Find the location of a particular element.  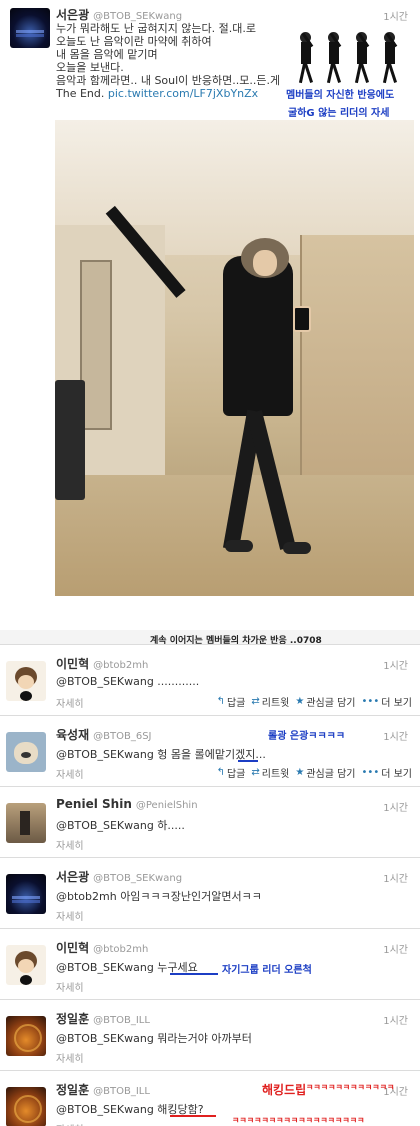

tweet-line-last: The End. pic.twitter.com/LF7jXbYnZx is located at coordinates (168, 93).